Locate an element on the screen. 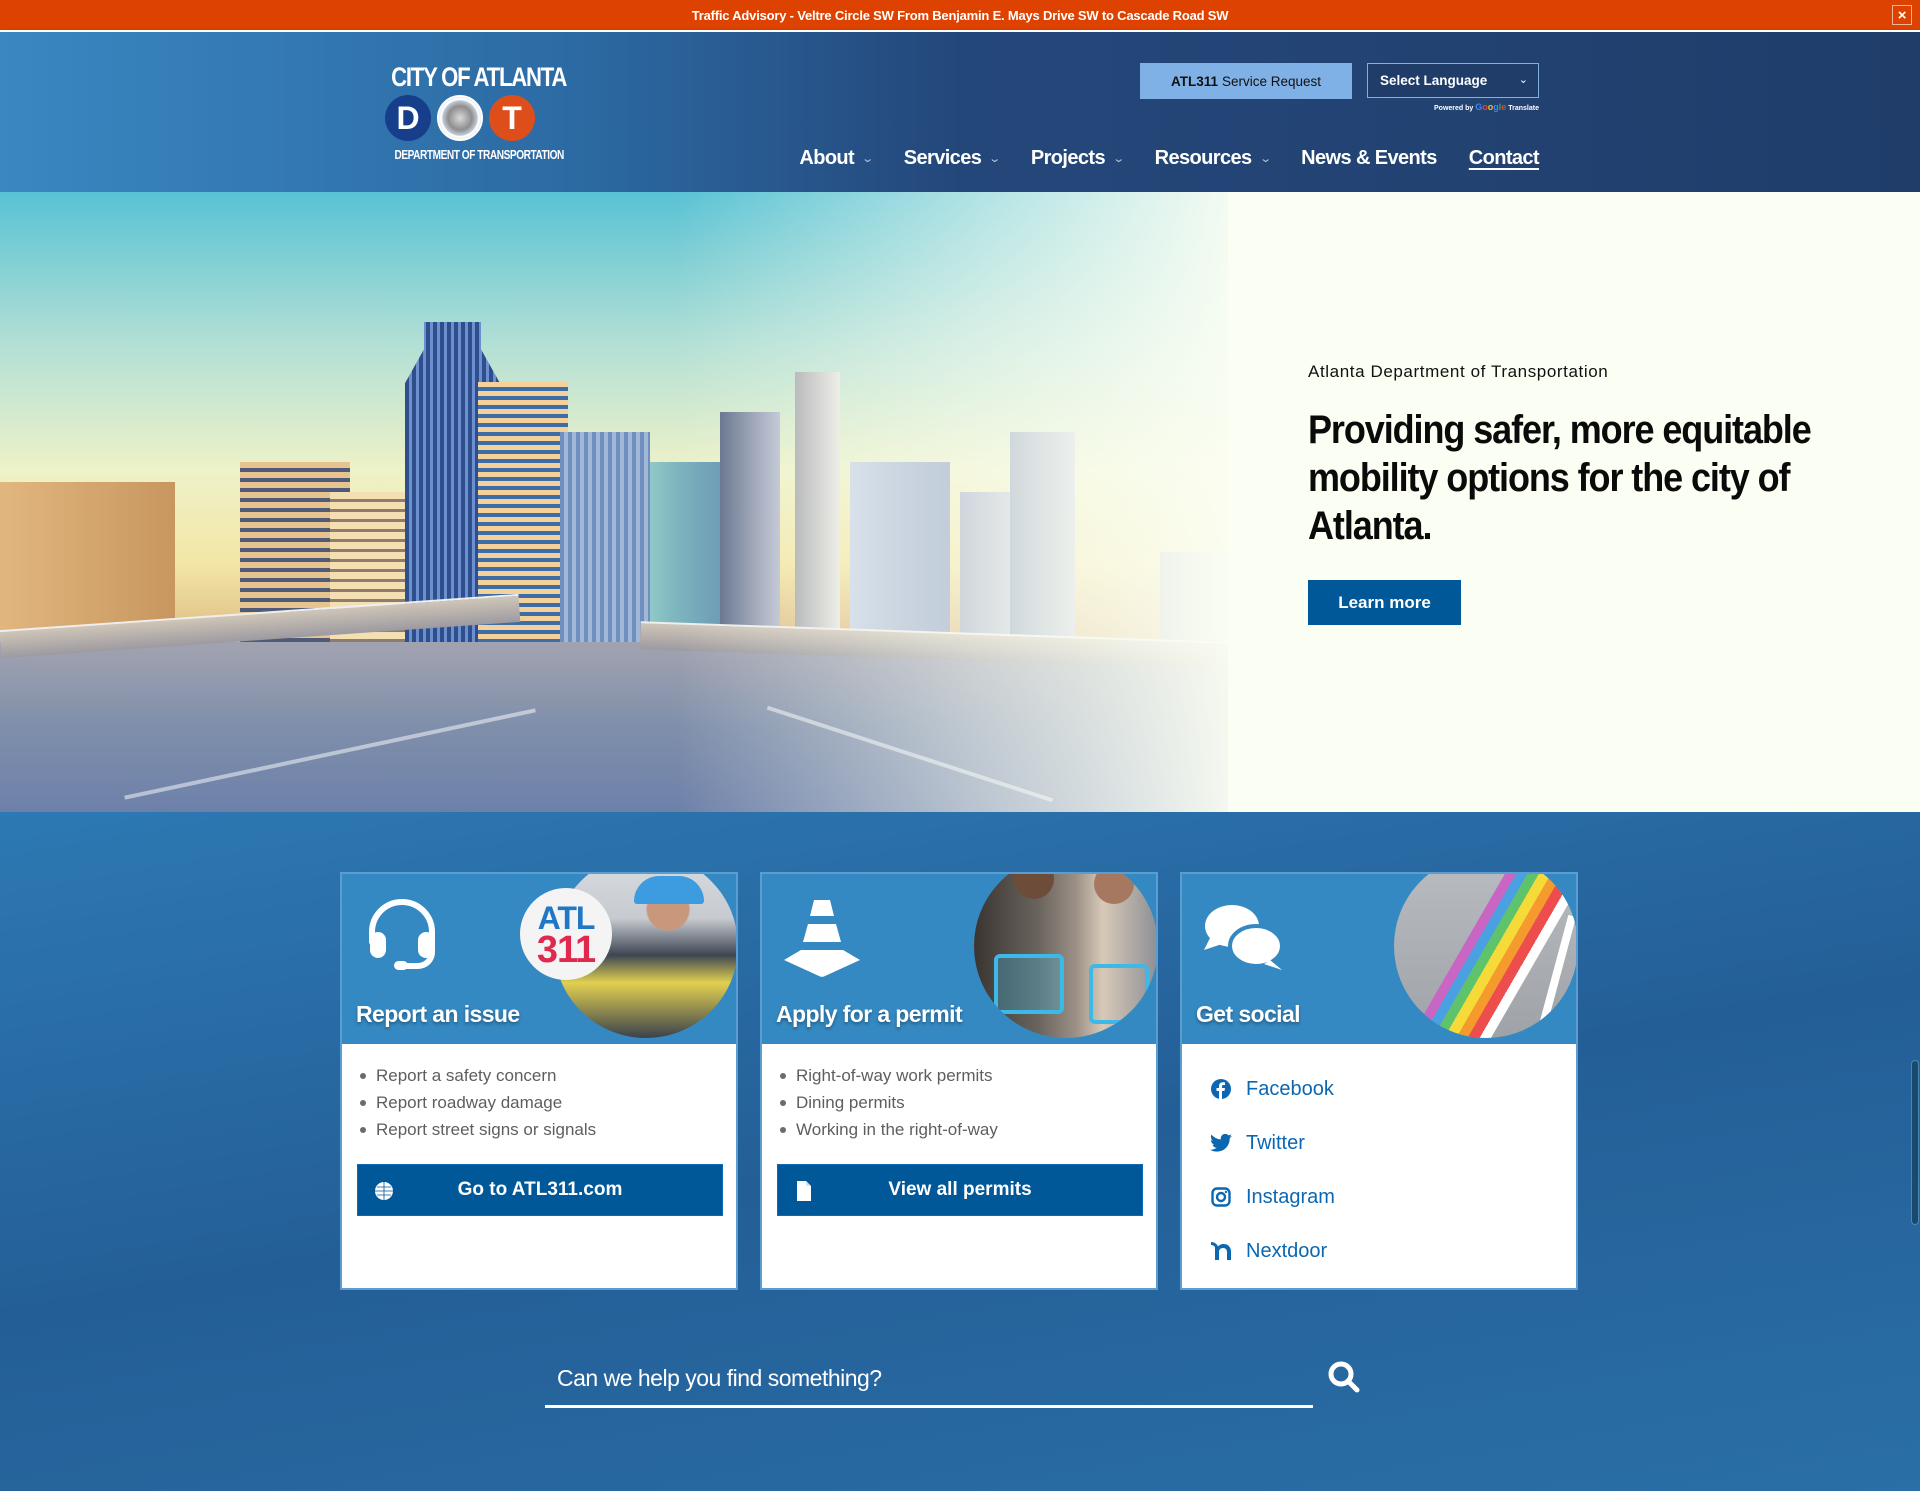  language-select-value: Select Language is located at coordinates (1434, 80).